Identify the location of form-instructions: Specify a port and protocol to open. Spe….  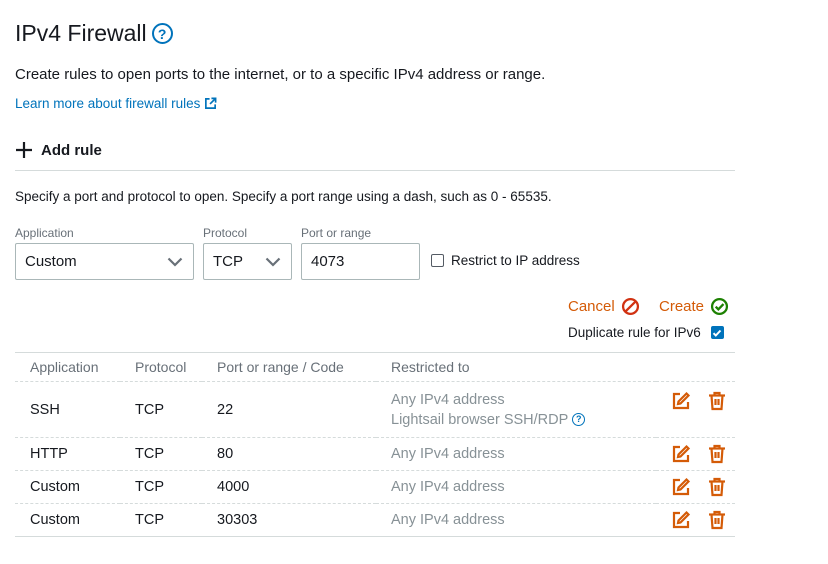
(283, 196).